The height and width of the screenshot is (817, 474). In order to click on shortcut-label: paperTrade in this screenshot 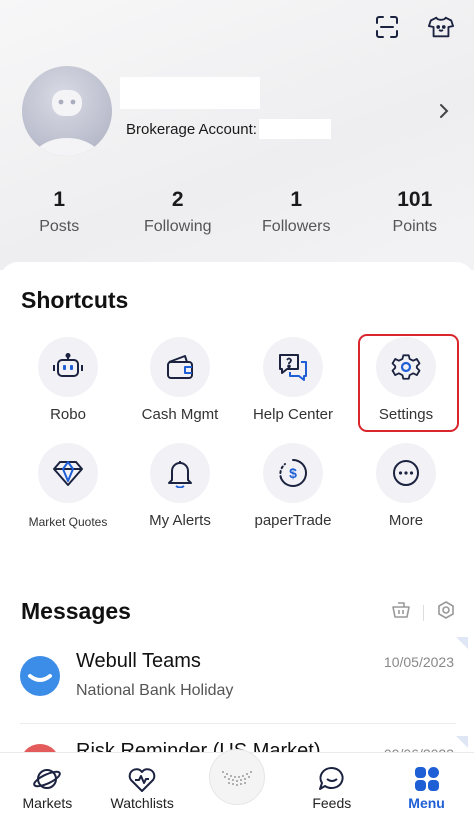, I will do `click(293, 520)`.